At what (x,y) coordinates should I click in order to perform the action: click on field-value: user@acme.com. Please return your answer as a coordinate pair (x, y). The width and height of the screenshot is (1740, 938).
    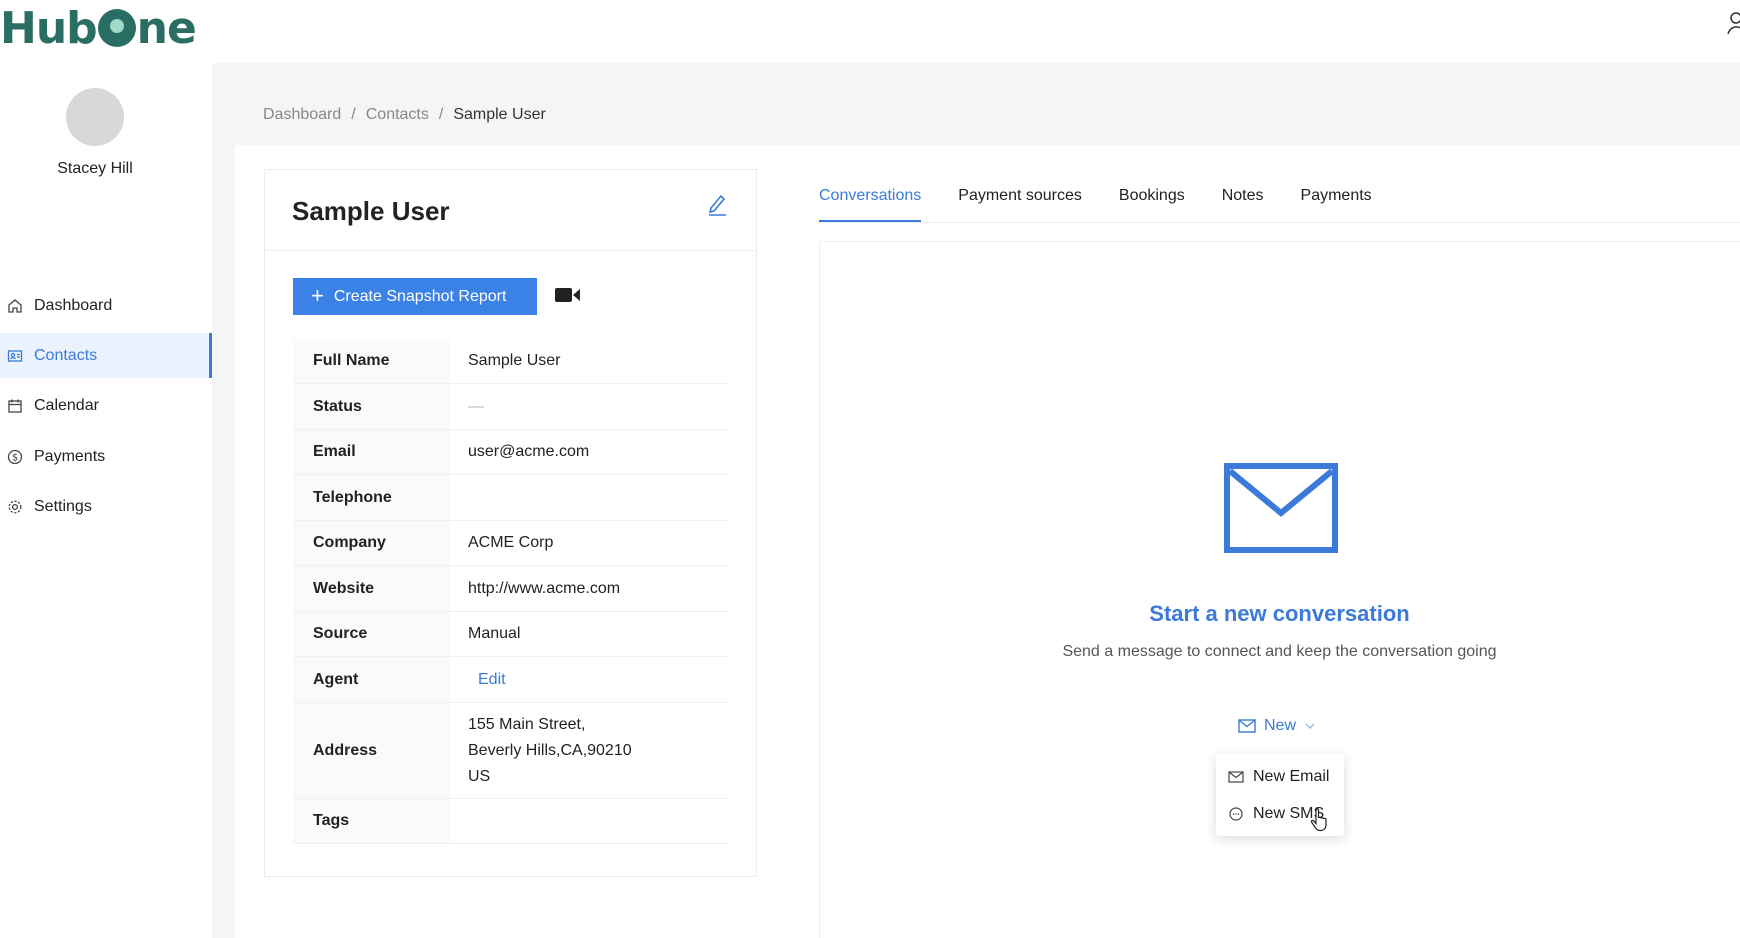
    Looking at the image, I should click on (589, 452).